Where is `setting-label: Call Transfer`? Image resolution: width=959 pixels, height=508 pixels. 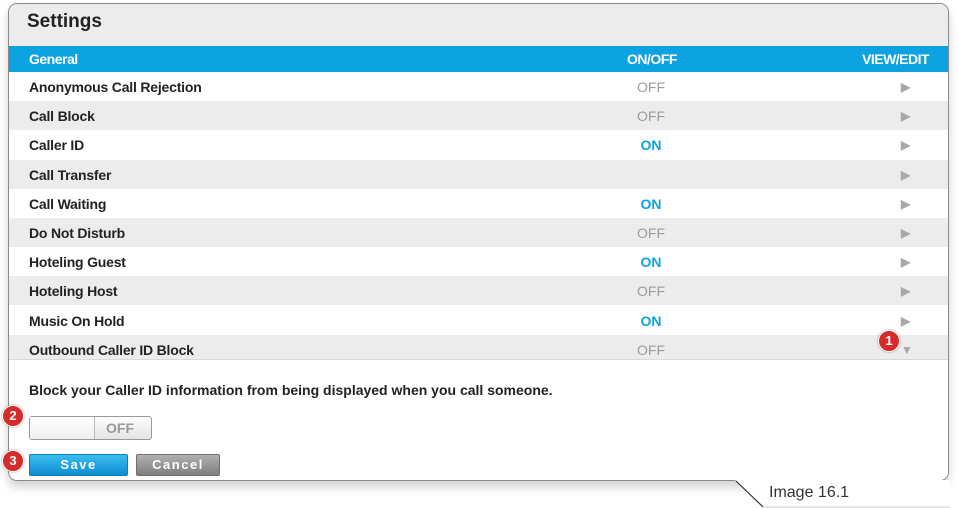
setting-label: Call Transfer is located at coordinates (70, 174).